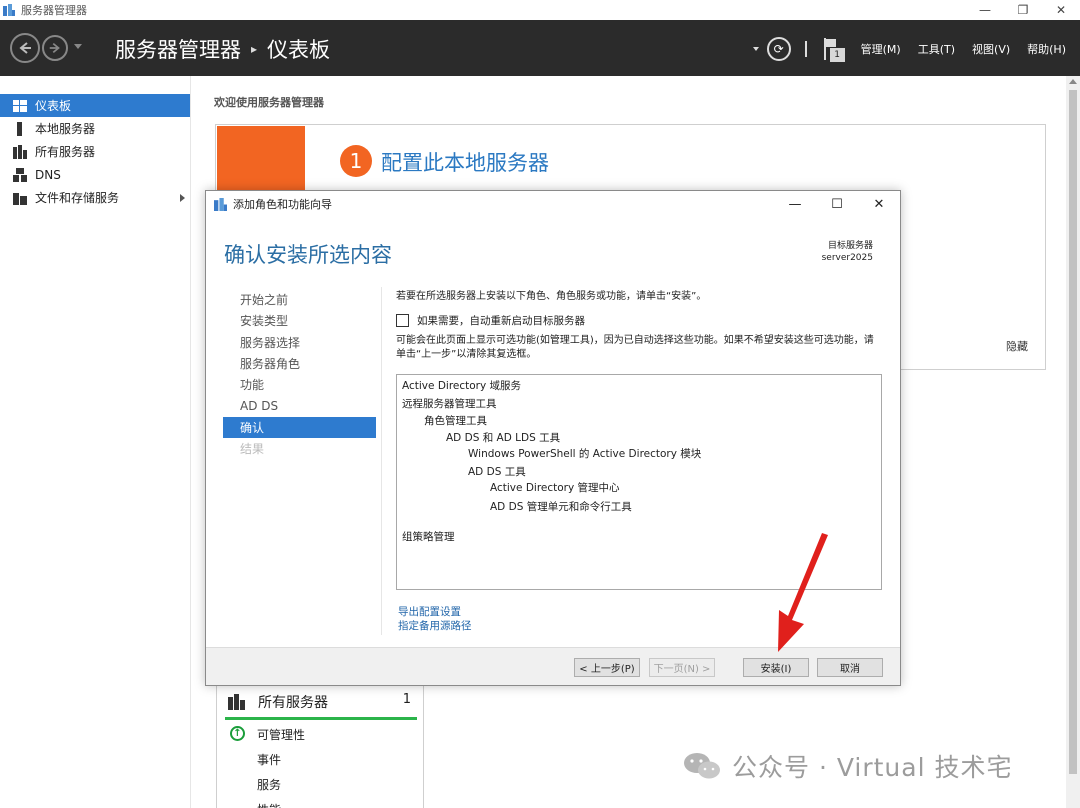 The width and height of the screenshot is (1080, 808). Describe the element at coordinates (540, 10) in the screenshot. I see `window-titlebar: 服务器管理器 — ❐ ✕` at that location.